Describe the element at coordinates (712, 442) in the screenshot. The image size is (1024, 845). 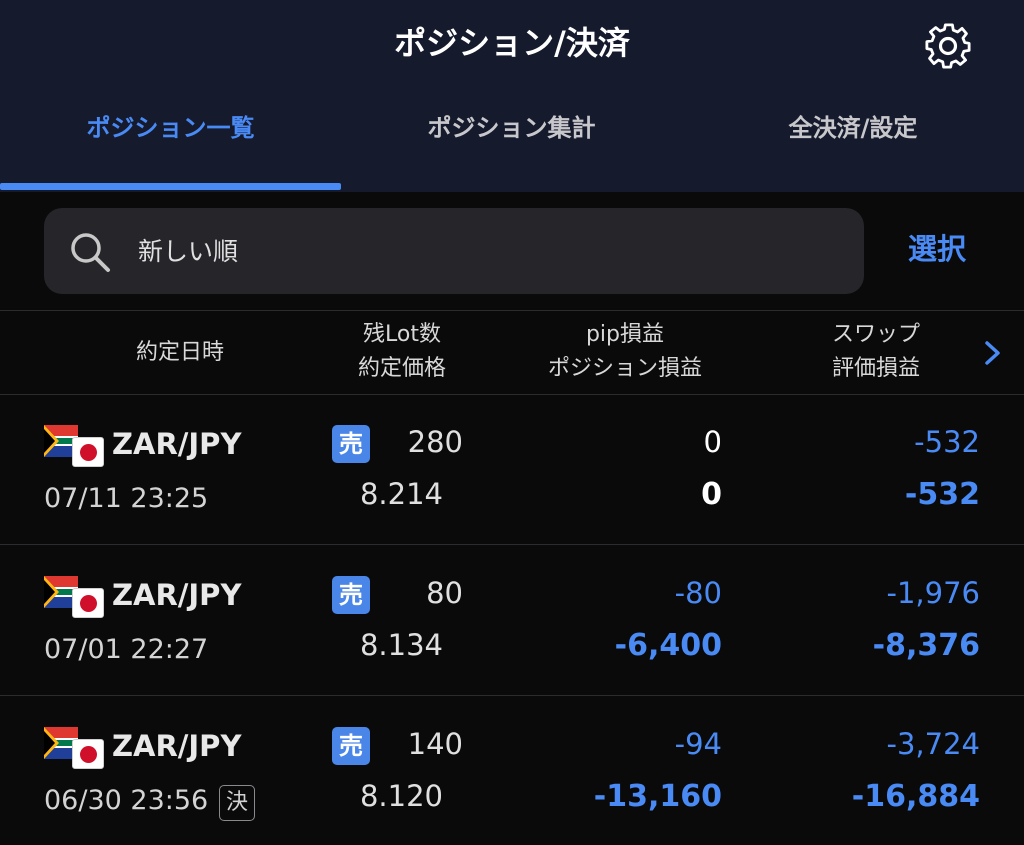
I see `pip-pl: 0` at that location.